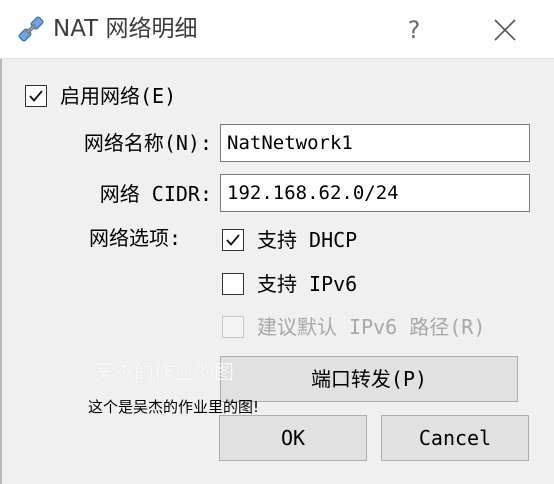 Image resolution: width=554 pixels, height=484 pixels. What do you see at coordinates (369, 379) in the screenshot?
I see `port-forwarding-button: 端口转发(P)` at bounding box center [369, 379].